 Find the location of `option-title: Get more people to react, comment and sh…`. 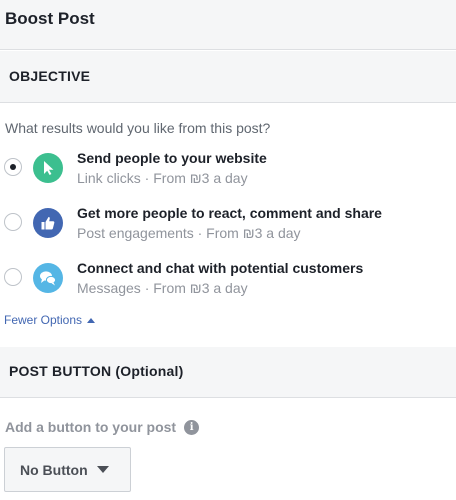

option-title: Get more people to react, comment and sh… is located at coordinates (229, 213).